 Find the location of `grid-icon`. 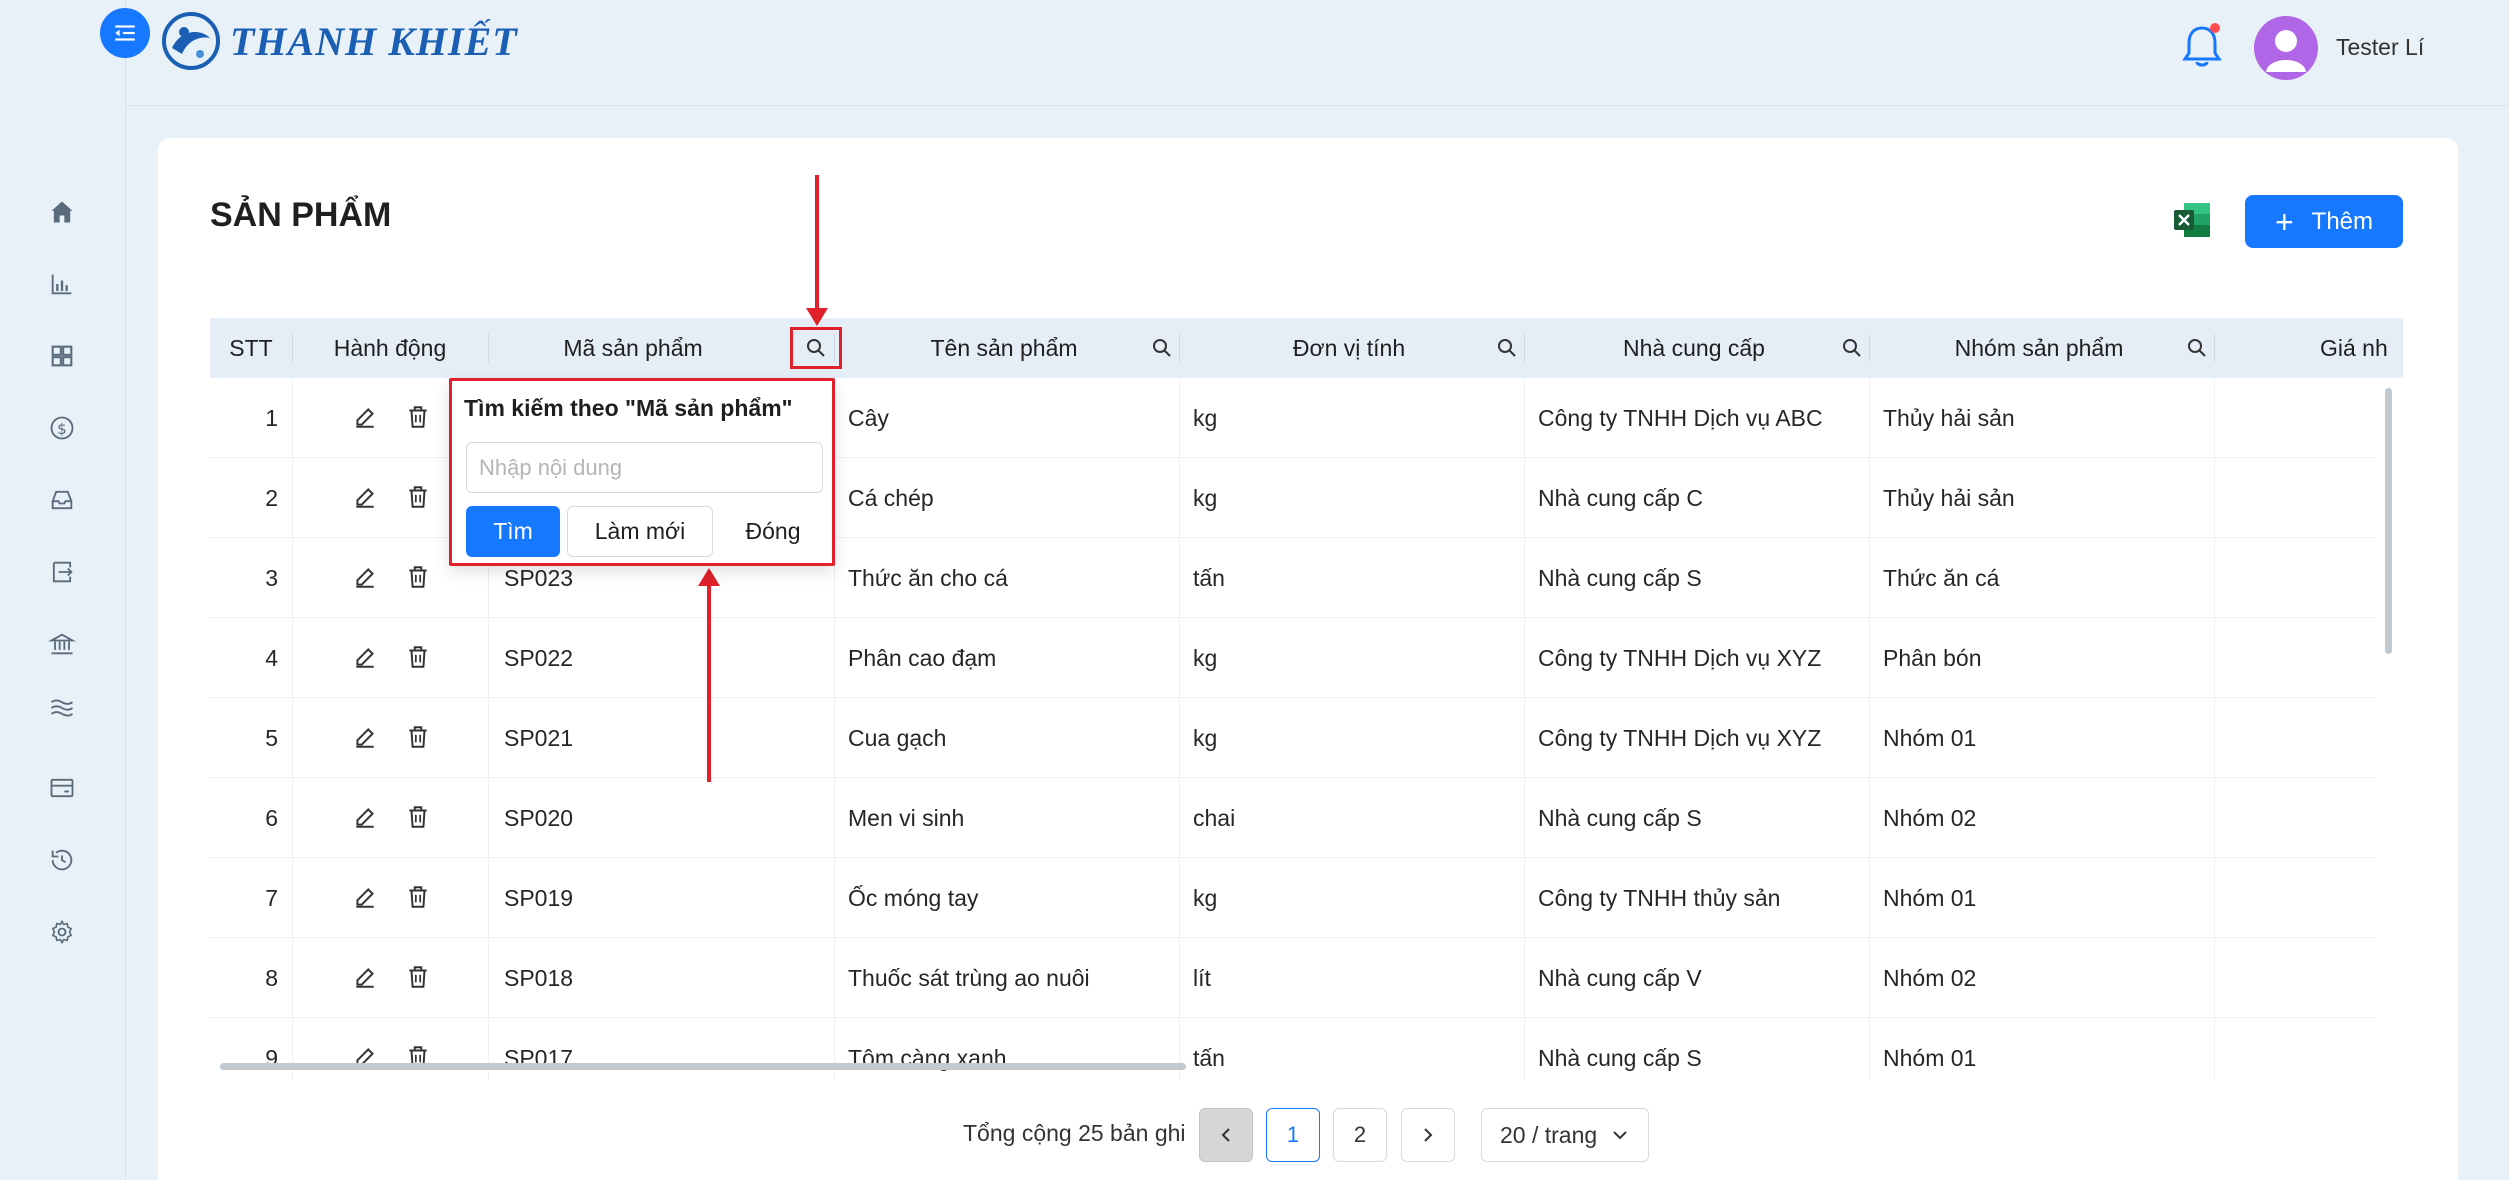

grid-icon is located at coordinates (62, 356).